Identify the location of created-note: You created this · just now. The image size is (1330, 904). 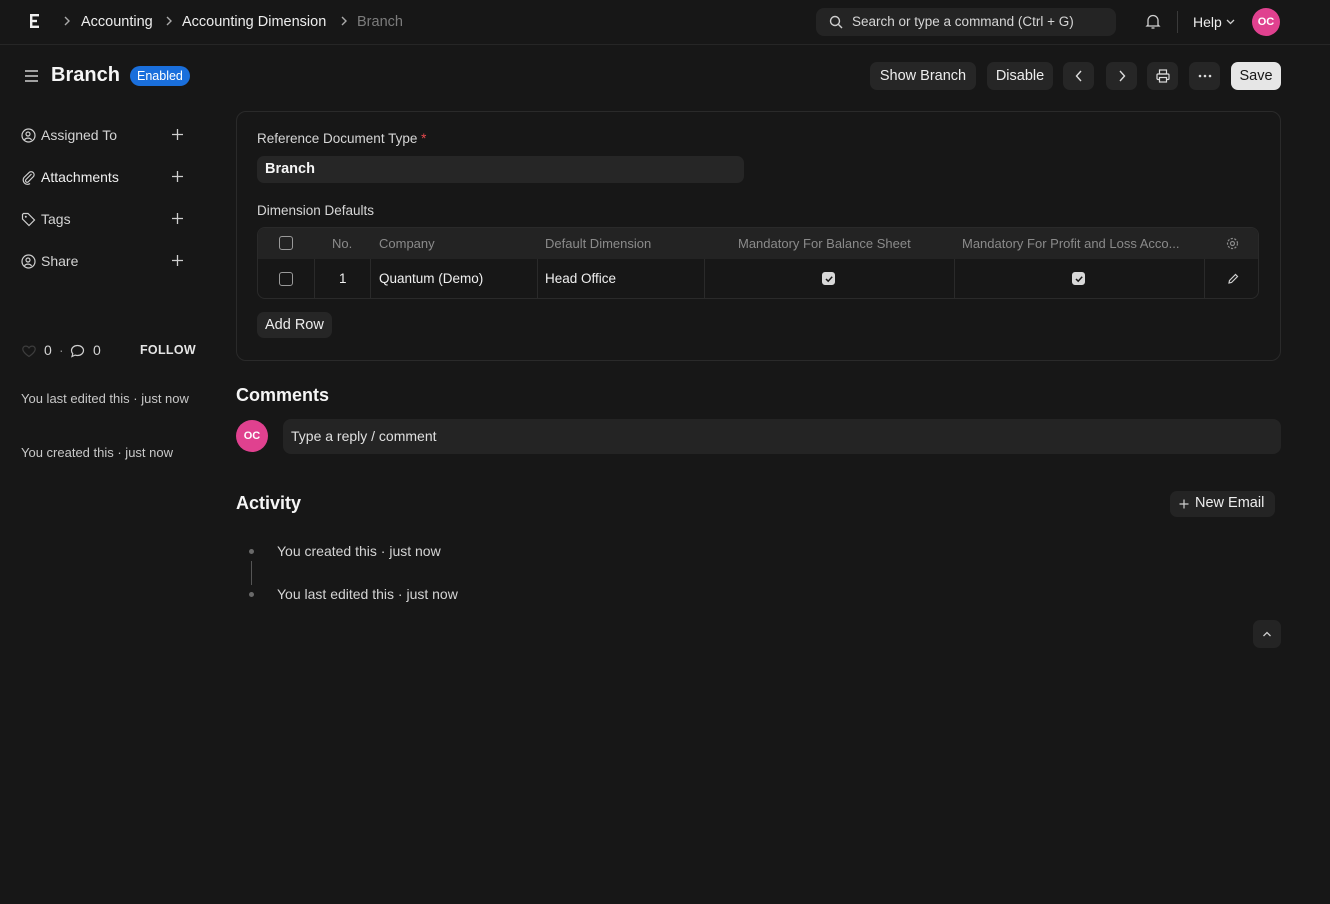
(97, 452).